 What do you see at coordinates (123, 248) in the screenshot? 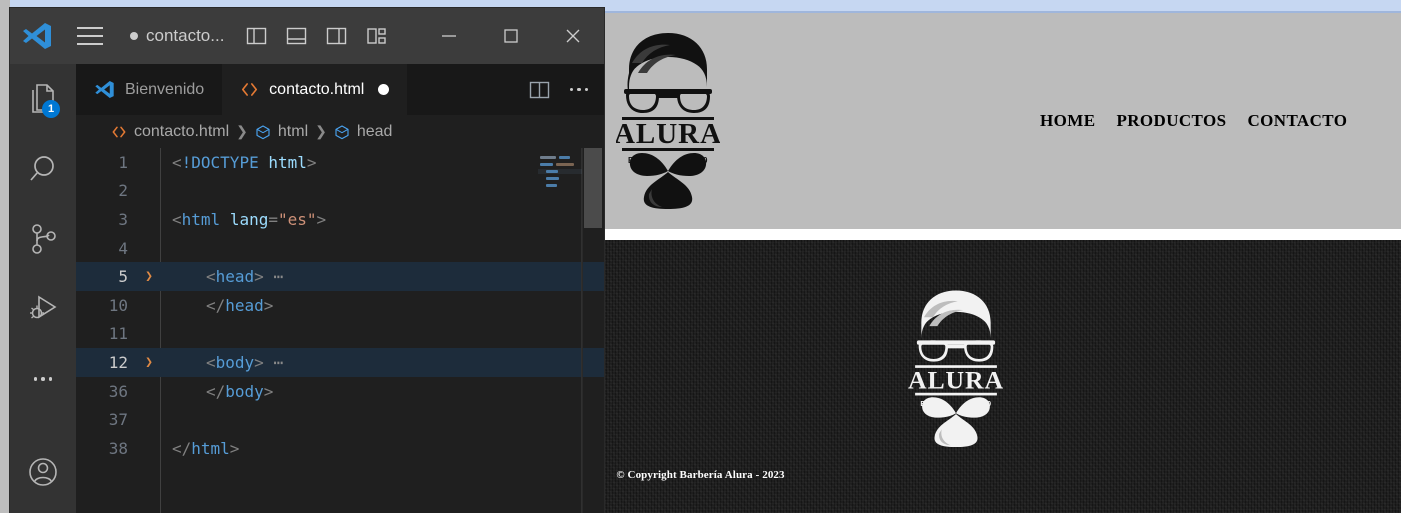
I see `line-number: 4` at bounding box center [123, 248].